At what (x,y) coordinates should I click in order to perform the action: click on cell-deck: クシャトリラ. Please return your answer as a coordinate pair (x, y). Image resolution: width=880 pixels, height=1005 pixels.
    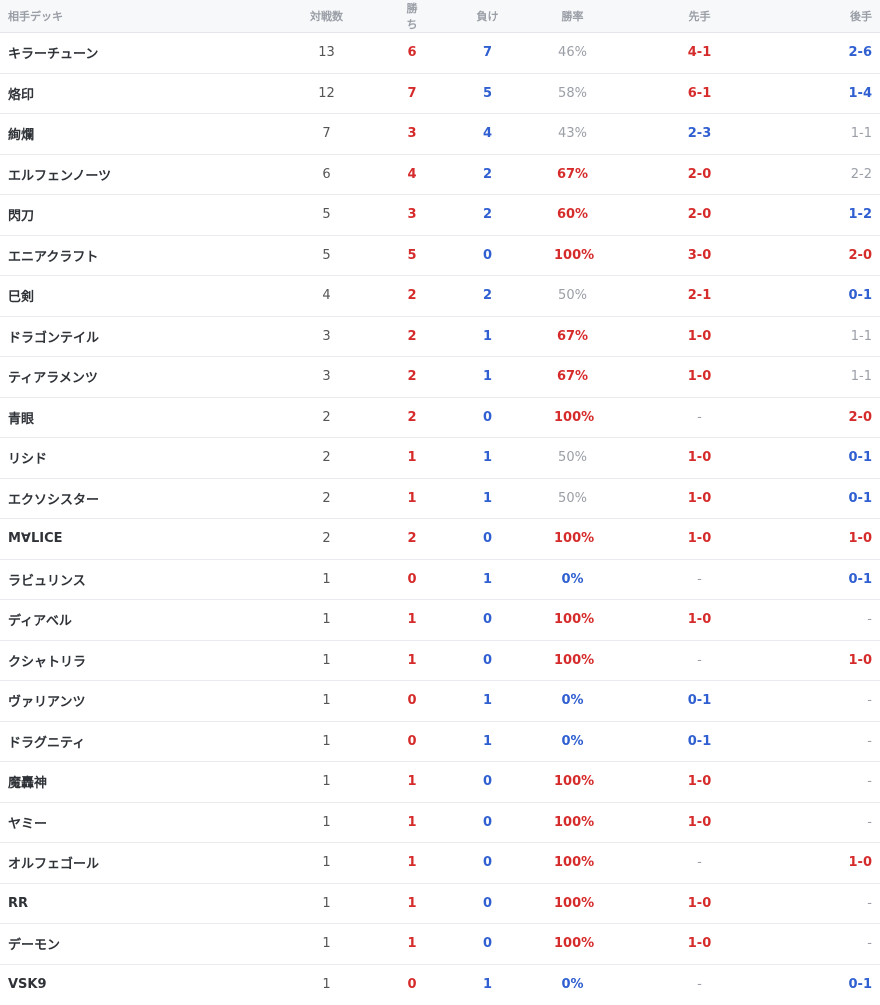
    Looking at the image, I should click on (129, 660).